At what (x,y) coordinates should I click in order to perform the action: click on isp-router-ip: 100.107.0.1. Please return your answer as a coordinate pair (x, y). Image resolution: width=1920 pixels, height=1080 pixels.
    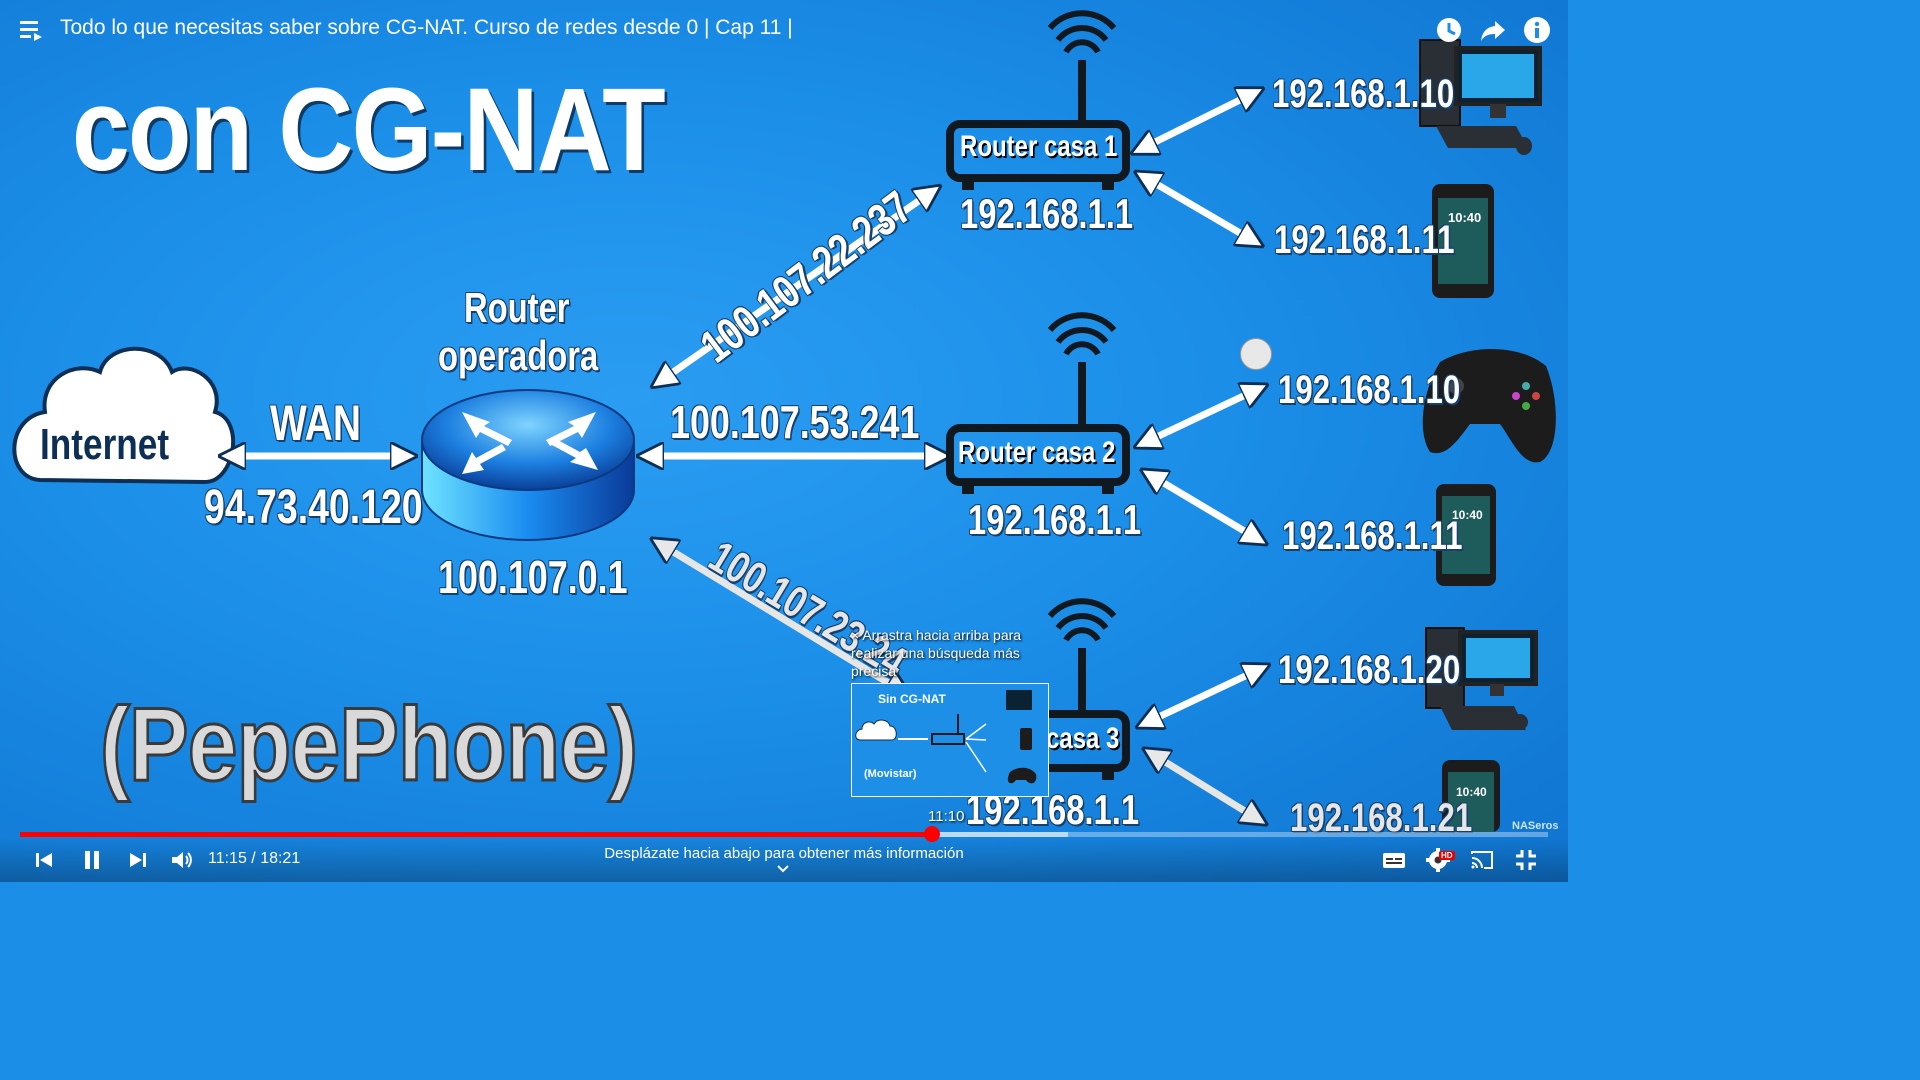
    Looking at the image, I should click on (533, 577).